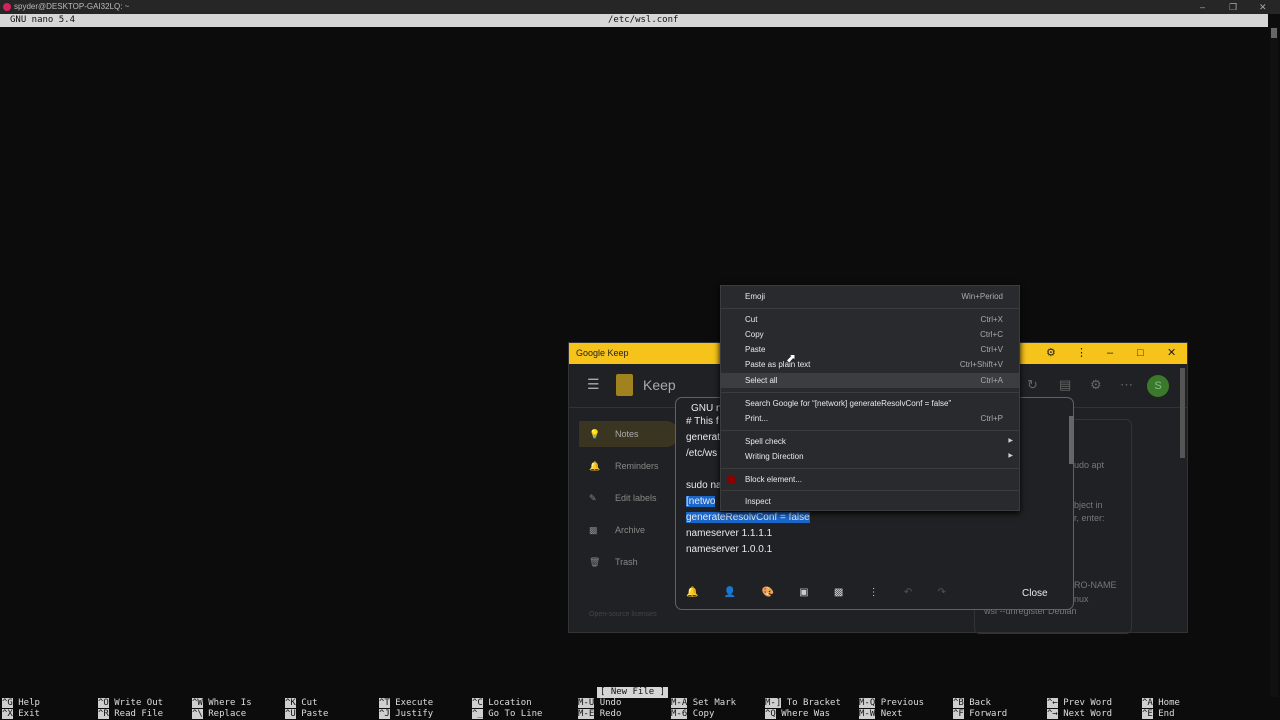 This screenshot has width=1280, height=720. I want to click on refresh-icon: ↻, so click(1032, 385).